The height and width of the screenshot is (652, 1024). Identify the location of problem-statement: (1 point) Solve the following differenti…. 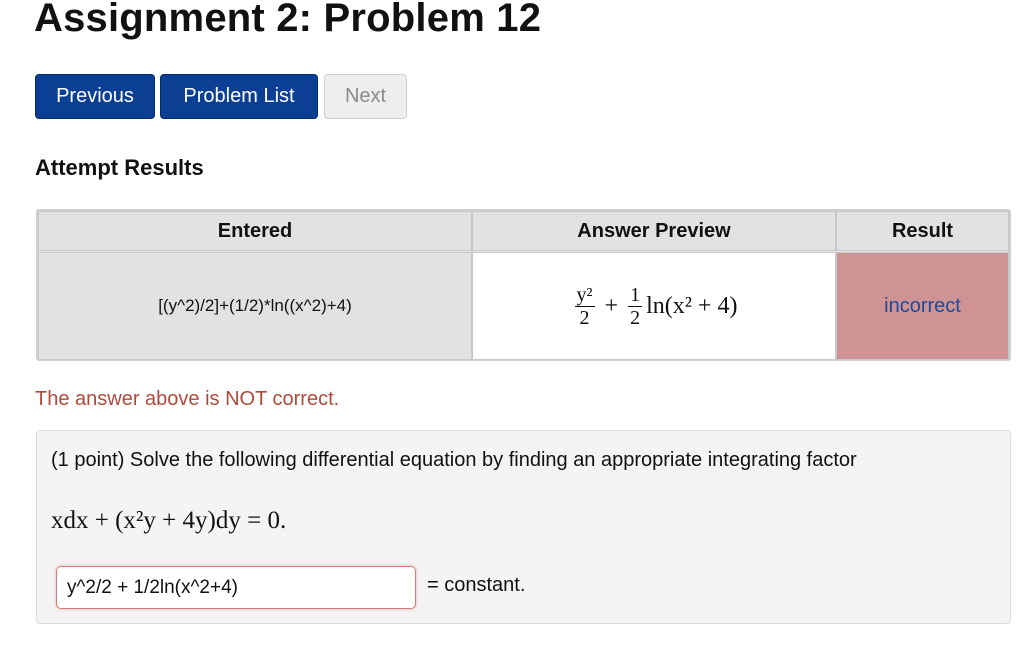
(454, 460).